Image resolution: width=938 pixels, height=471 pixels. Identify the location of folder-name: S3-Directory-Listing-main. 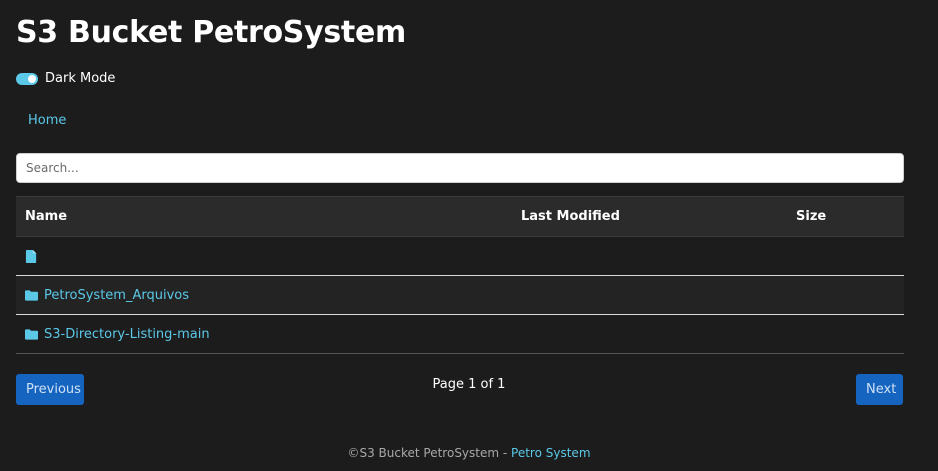
(127, 334).